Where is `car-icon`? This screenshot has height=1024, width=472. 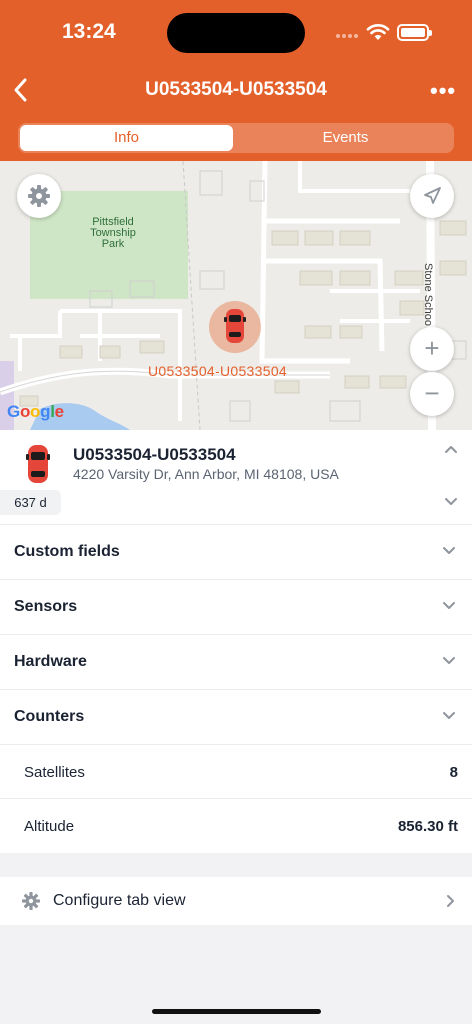
car-icon is located at coordinates (235, 326).